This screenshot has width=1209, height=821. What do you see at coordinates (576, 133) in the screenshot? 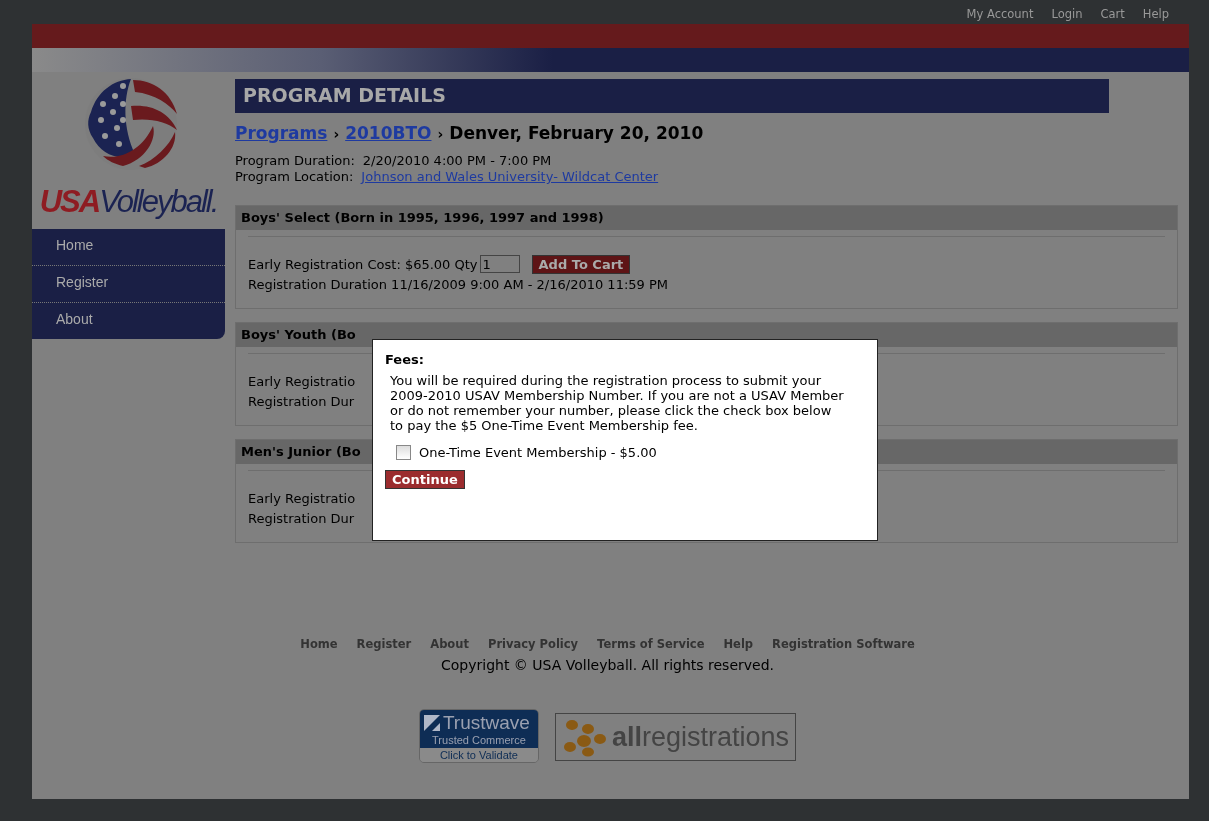
I see `breadcrumb-current: Denver, February 20, 2010` at bounding box center [576, 133].